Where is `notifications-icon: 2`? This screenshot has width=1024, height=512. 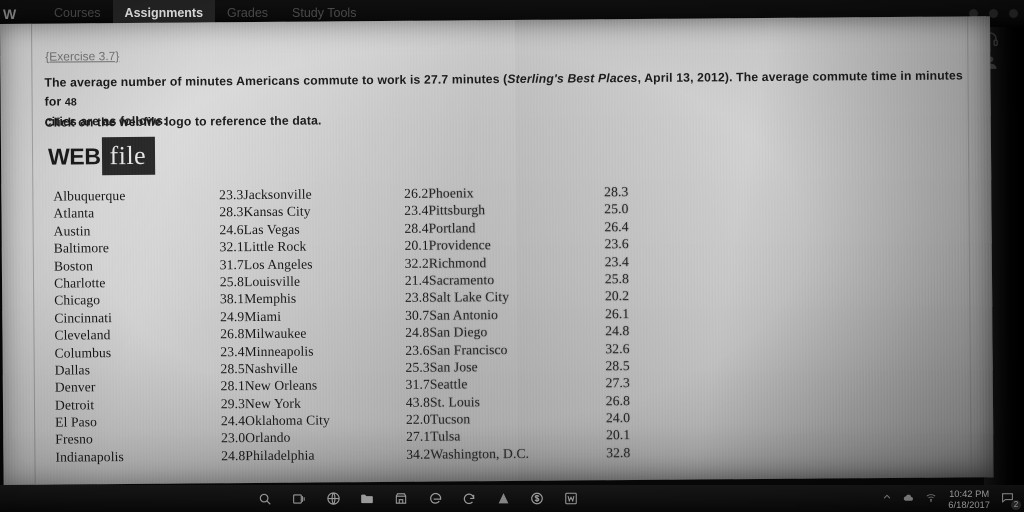
notifications-icon: 2 is located at coordinates (1010, 500).